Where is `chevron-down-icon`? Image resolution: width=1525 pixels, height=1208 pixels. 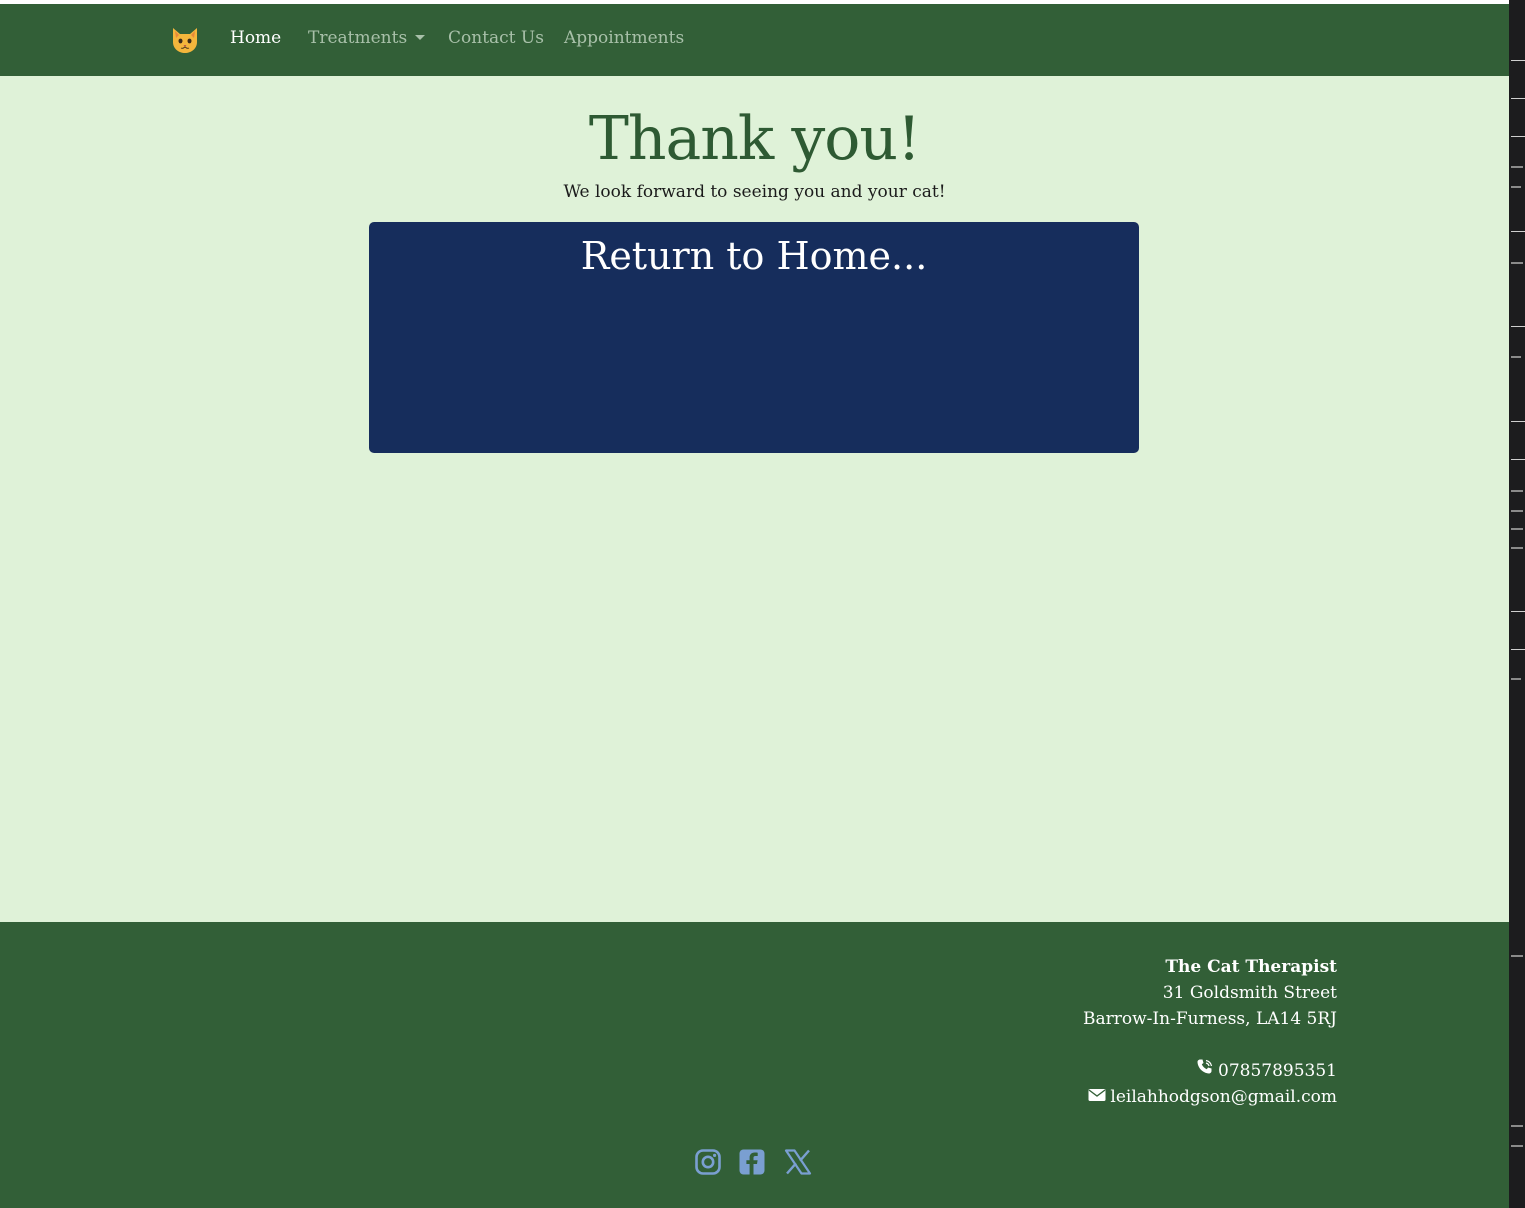 chevron-down-icon is located at coordinates (420, 37).